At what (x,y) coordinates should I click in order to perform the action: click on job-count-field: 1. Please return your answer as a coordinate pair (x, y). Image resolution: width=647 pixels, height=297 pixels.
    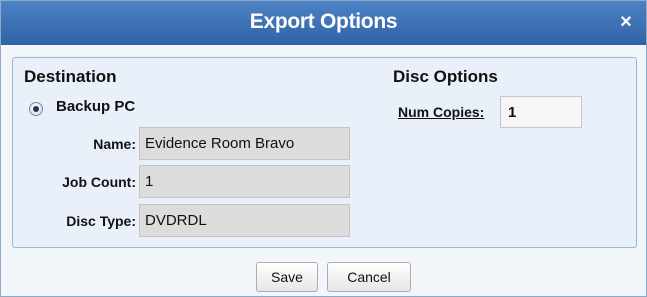
    Looking at the image, I should click on (244, 181).